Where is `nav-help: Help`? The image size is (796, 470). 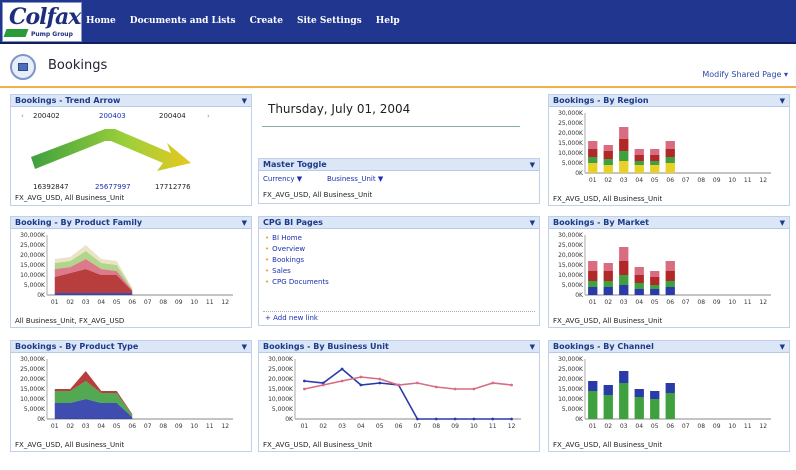 nav-help: Help is located at coordinates (388, 21).